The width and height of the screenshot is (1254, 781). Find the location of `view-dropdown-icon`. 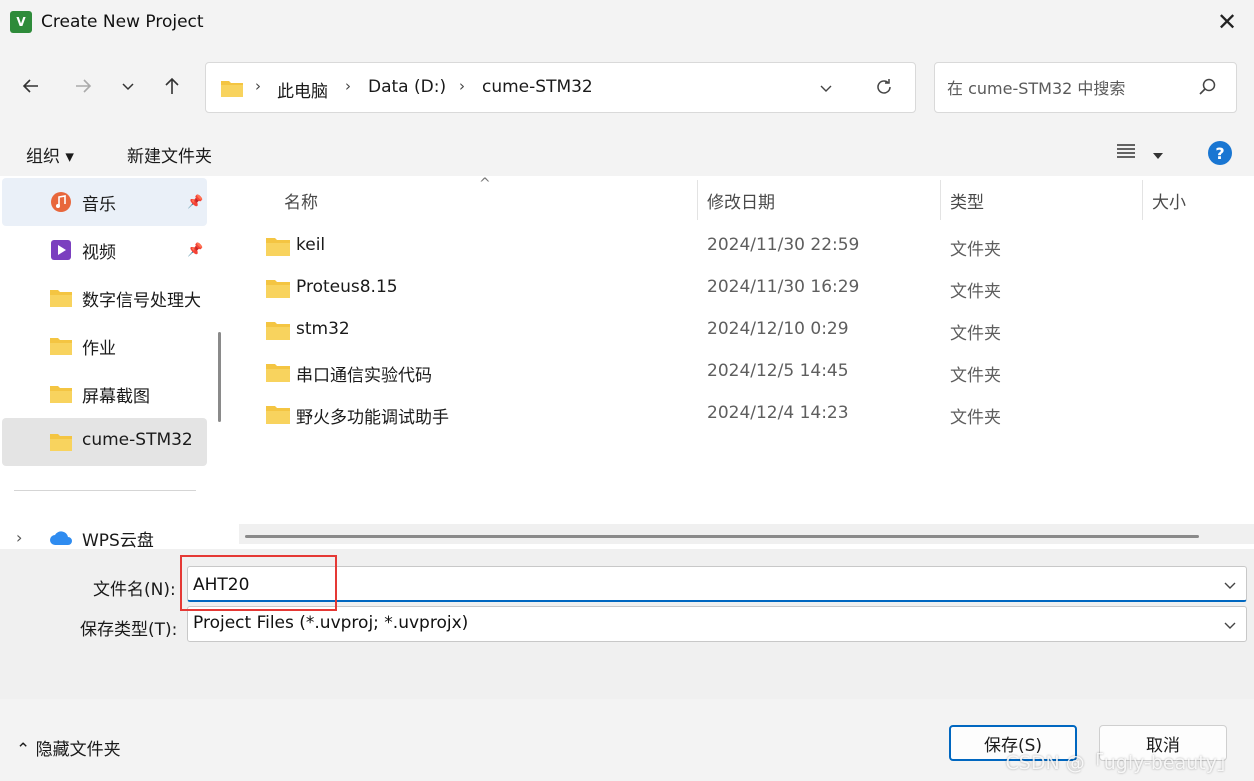

view-dropdown-icon is located at coordinates (1158, 156).